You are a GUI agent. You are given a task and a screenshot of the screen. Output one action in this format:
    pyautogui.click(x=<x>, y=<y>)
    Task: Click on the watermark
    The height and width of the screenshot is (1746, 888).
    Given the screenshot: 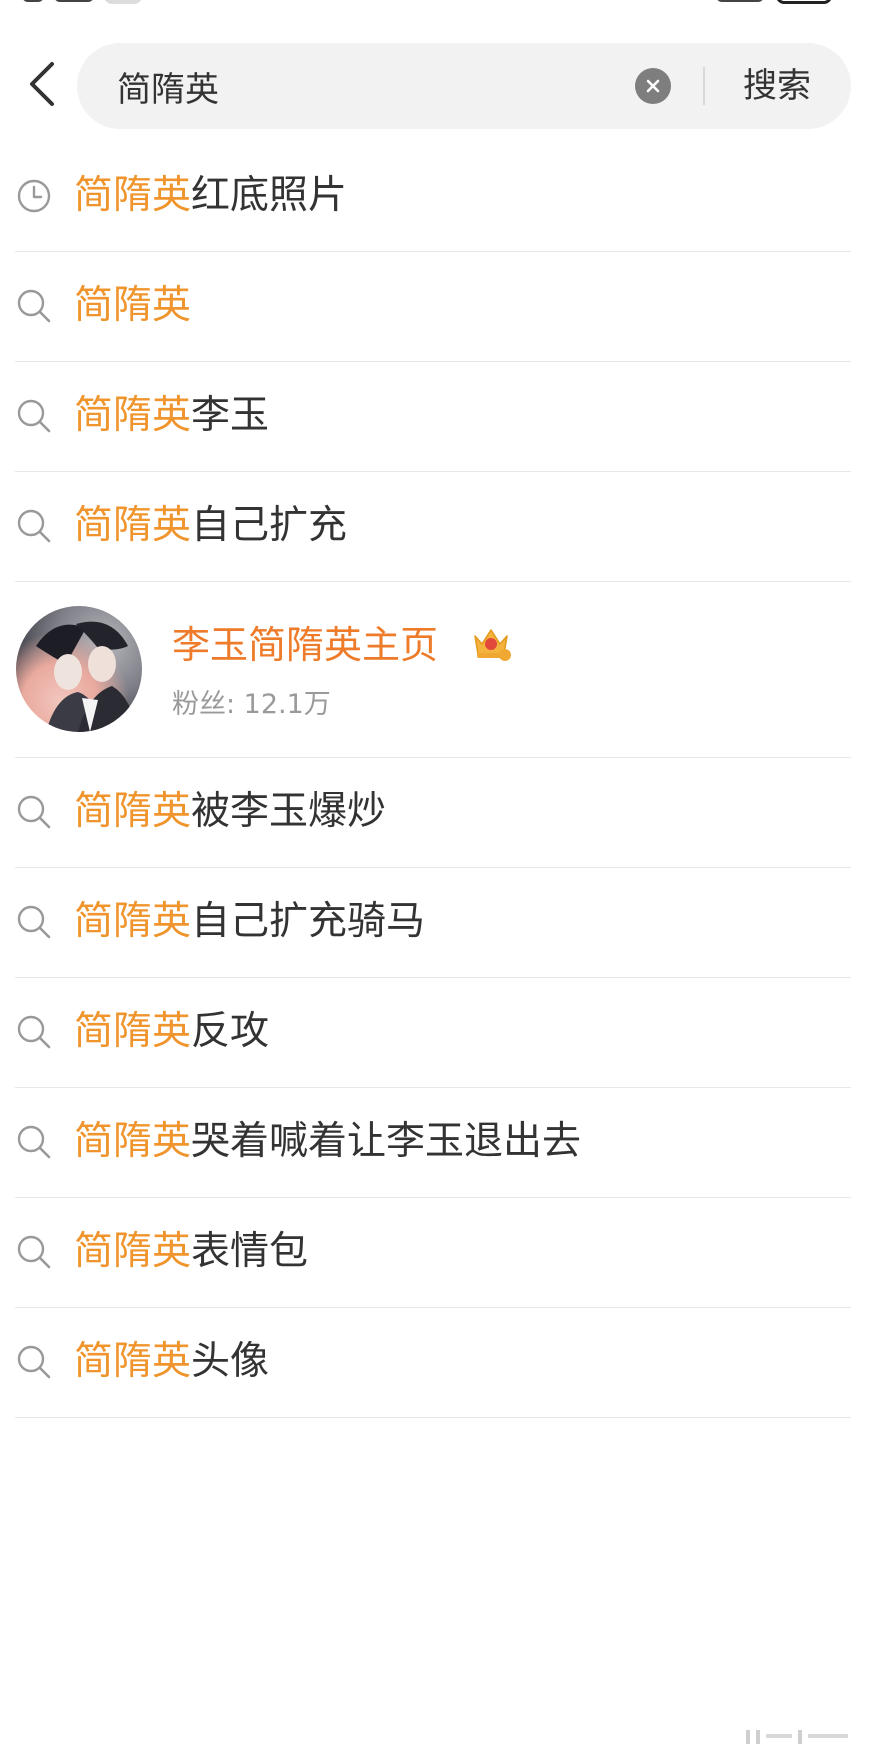 What is the action you would take?
    pyautogui.click(x=797, y=1737)
    